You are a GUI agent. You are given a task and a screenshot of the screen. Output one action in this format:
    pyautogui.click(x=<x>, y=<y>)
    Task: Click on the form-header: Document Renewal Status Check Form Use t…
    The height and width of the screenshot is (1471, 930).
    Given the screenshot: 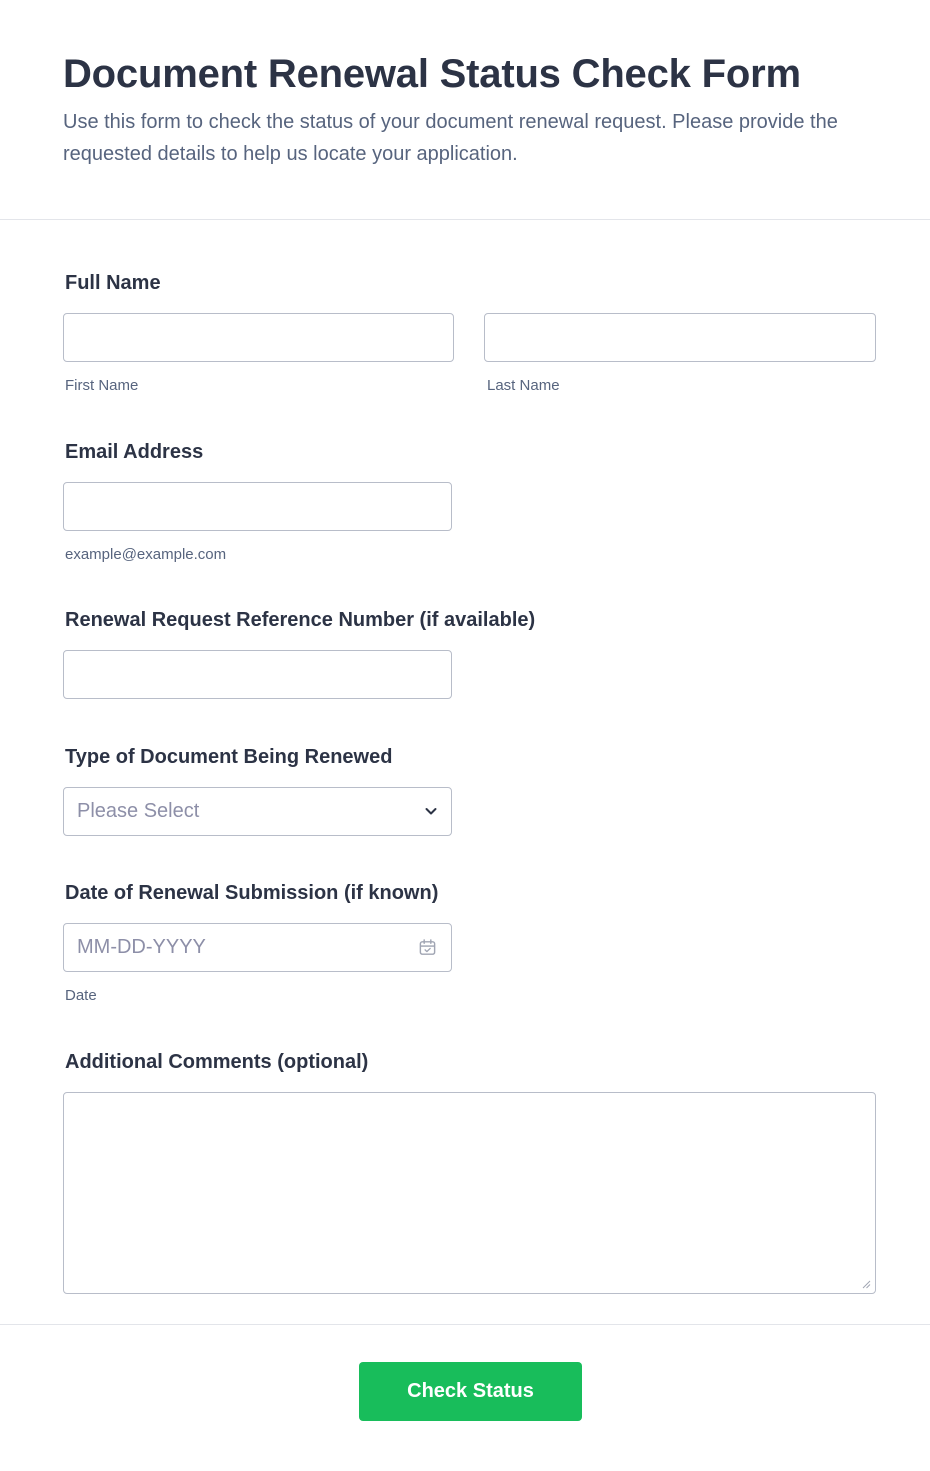 What is the action you would take?
    pyautogui.click(x=465, y=110)
    